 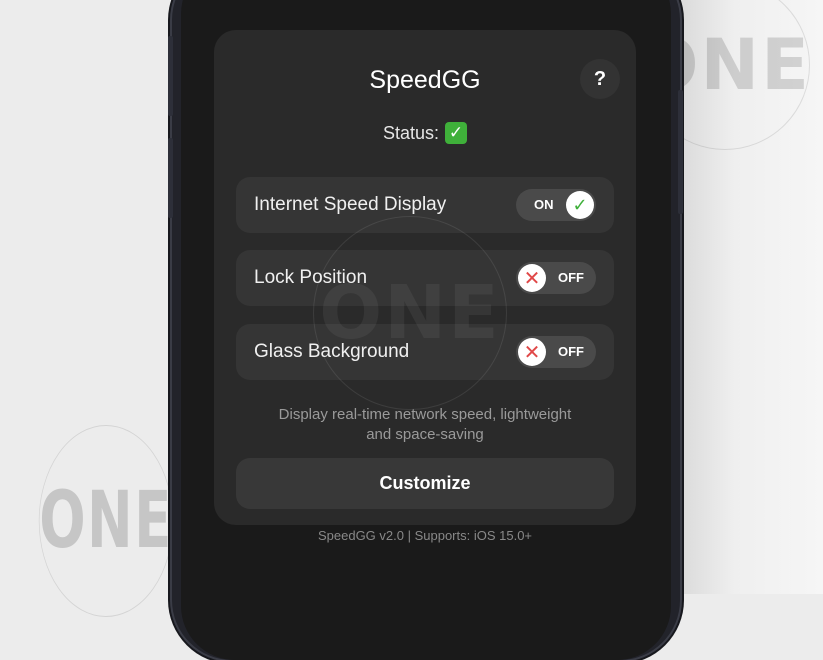 I want to click on setting-row-internet-speed-display: Internet Speed Display ON ✓, so click(x=425, y=205).